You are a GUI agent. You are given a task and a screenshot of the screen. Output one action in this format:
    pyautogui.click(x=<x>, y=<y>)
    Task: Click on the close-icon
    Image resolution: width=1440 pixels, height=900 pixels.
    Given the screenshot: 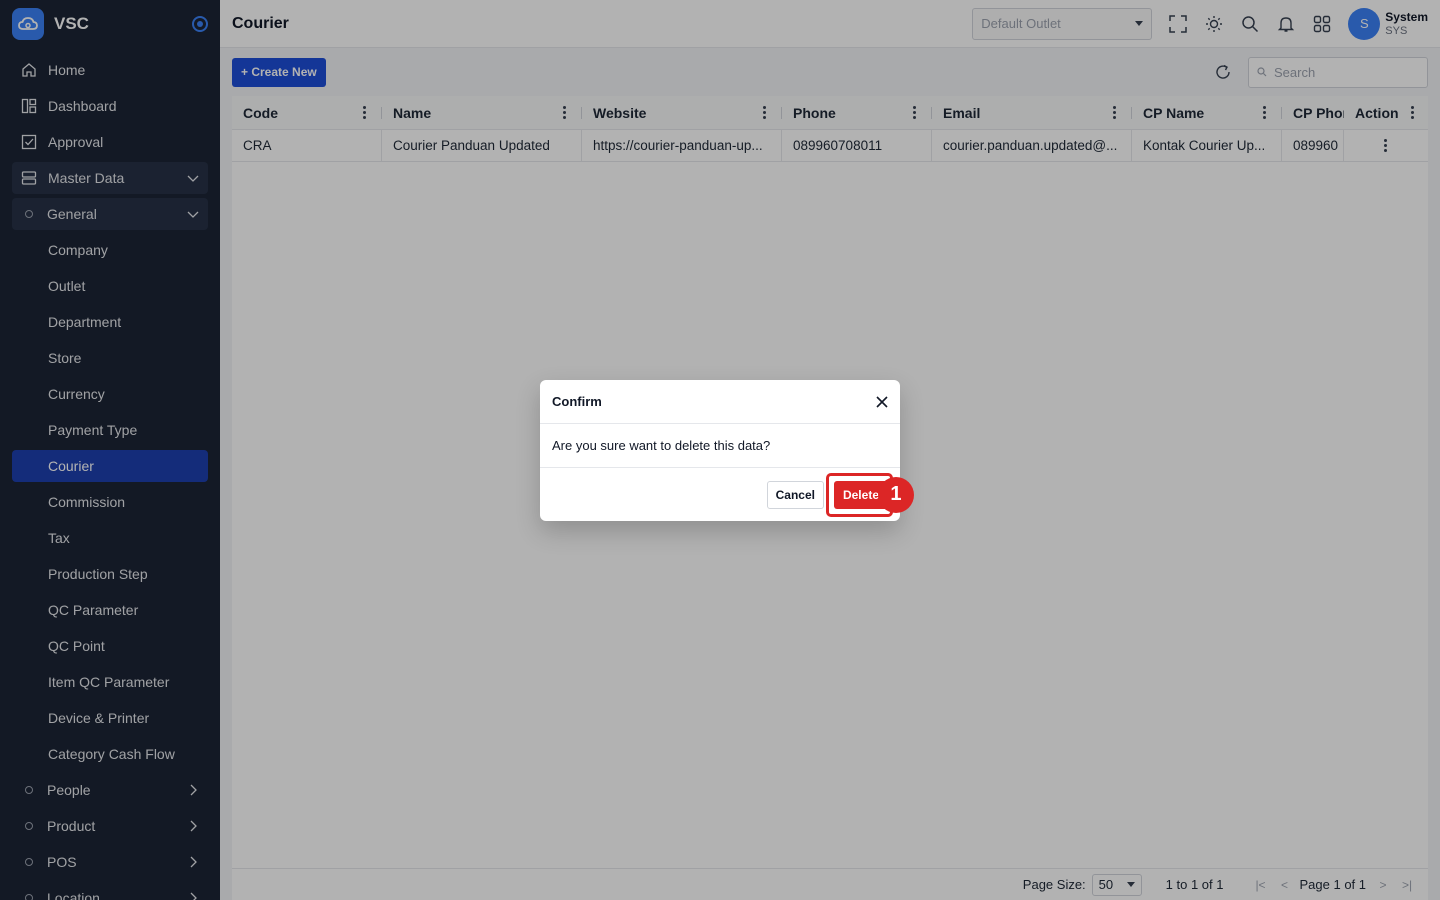 What is the action you would take?
    pyautogui.click(x=882, y=401)
    